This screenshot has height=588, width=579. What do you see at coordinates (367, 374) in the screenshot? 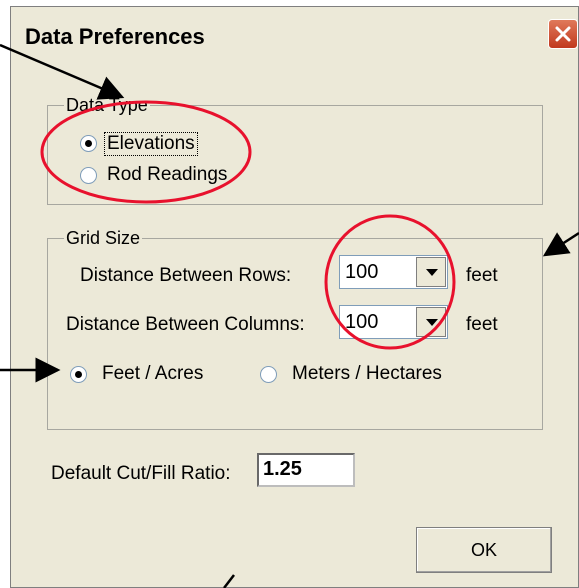
I see `radio-meters-hectares-label: Meters / Hectares` at bounding box center [367, 374].